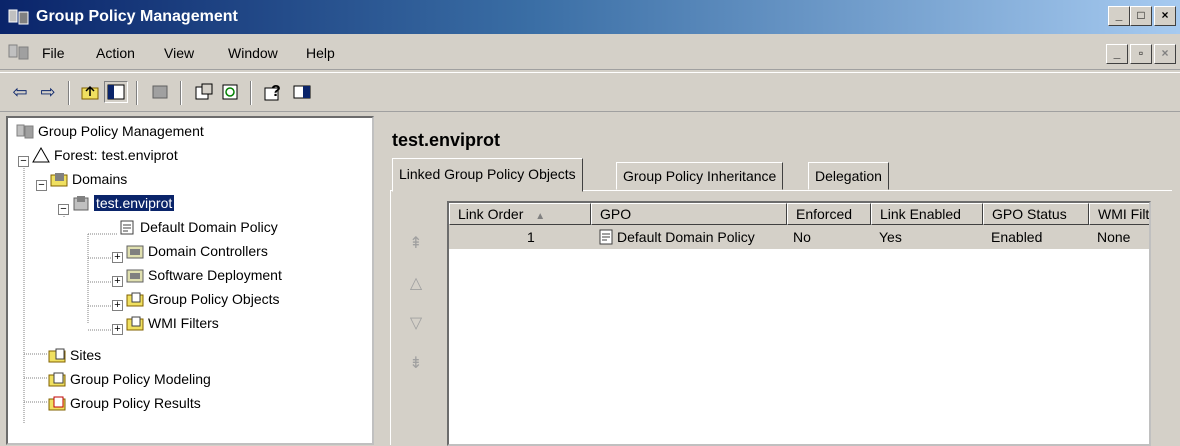  Describe the element at coordinates (230, 92) in the screenshot. I see `refresh-icon` at that location.